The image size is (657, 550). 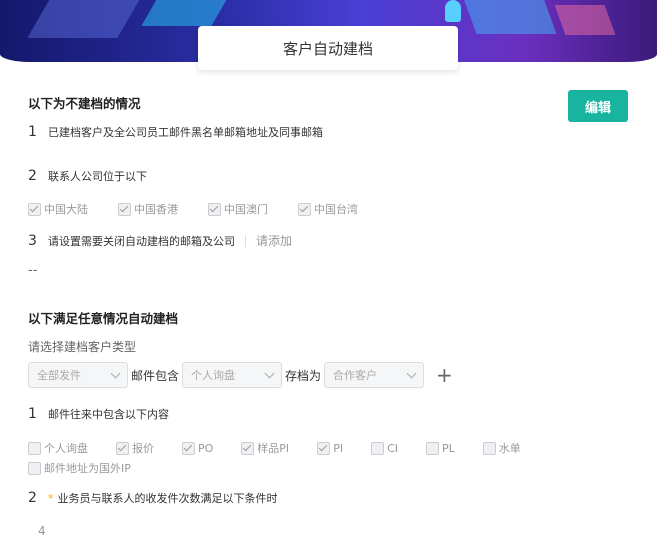 What do you see at coordinates (246, 209) in the screenshot?
I see `checkbox-label: 中国澳门` at bounding box center [246, 209].